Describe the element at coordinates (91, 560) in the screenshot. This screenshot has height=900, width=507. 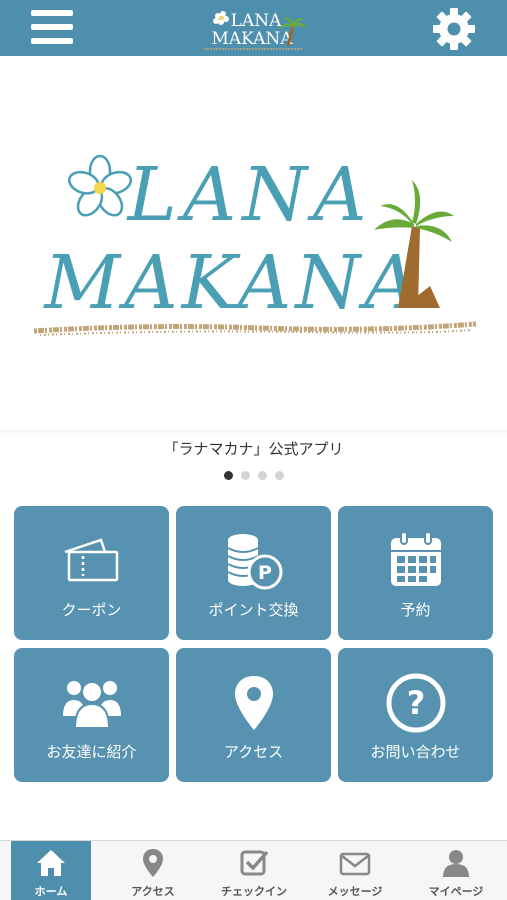
I see `ticket-icon` at that location.